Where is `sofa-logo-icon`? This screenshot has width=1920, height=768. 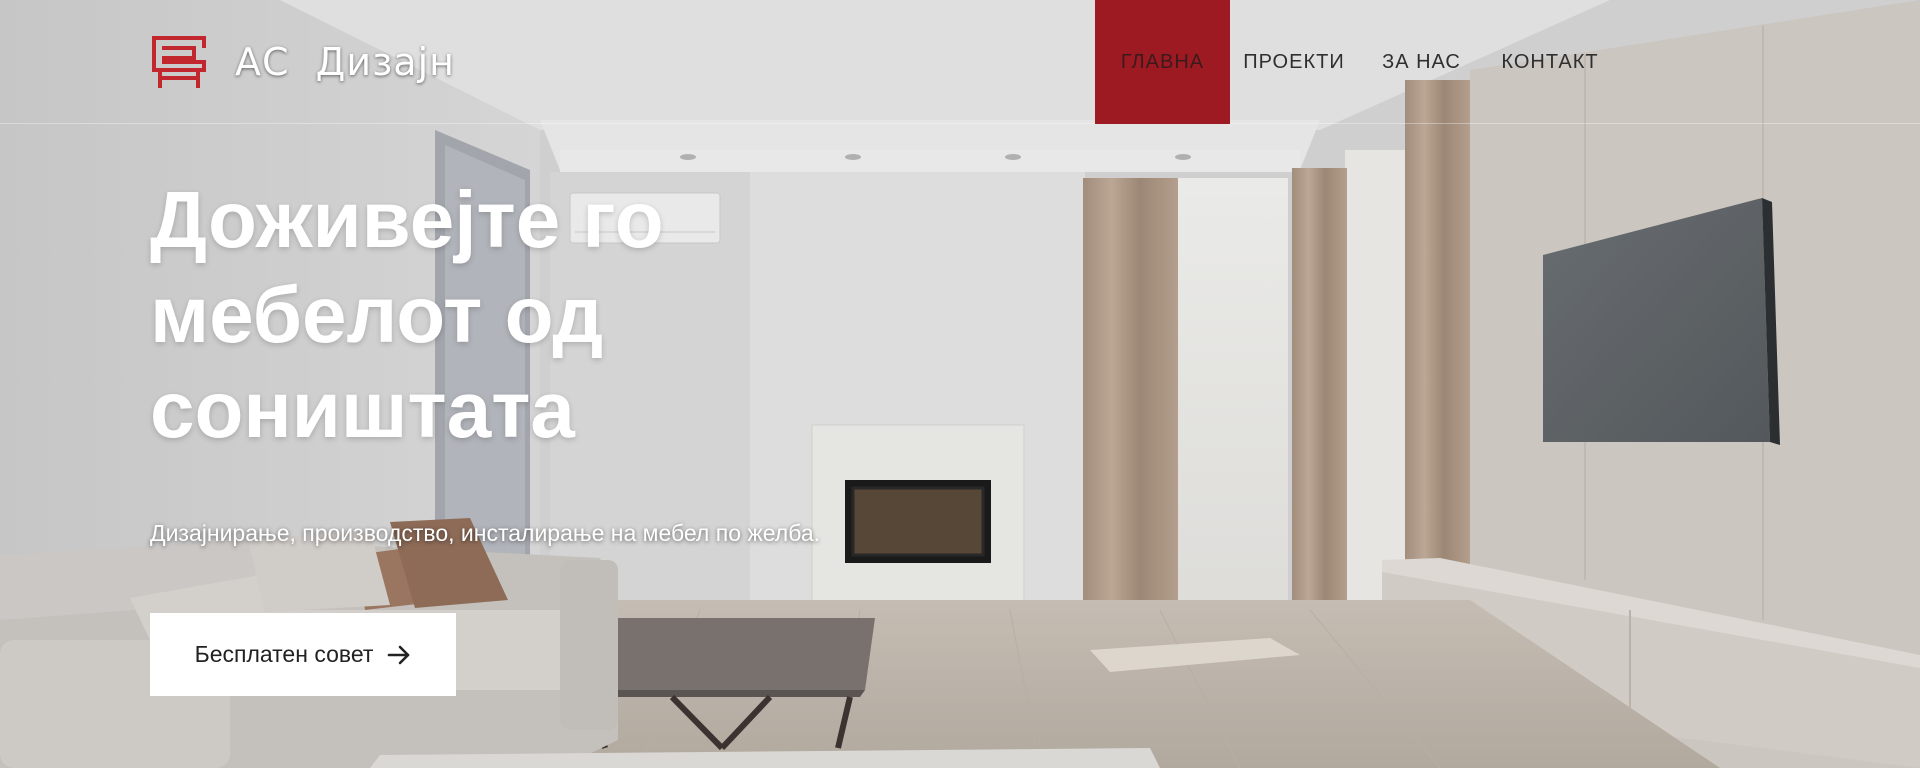
sofa-logo-icon is located at coordinates (179, 62).